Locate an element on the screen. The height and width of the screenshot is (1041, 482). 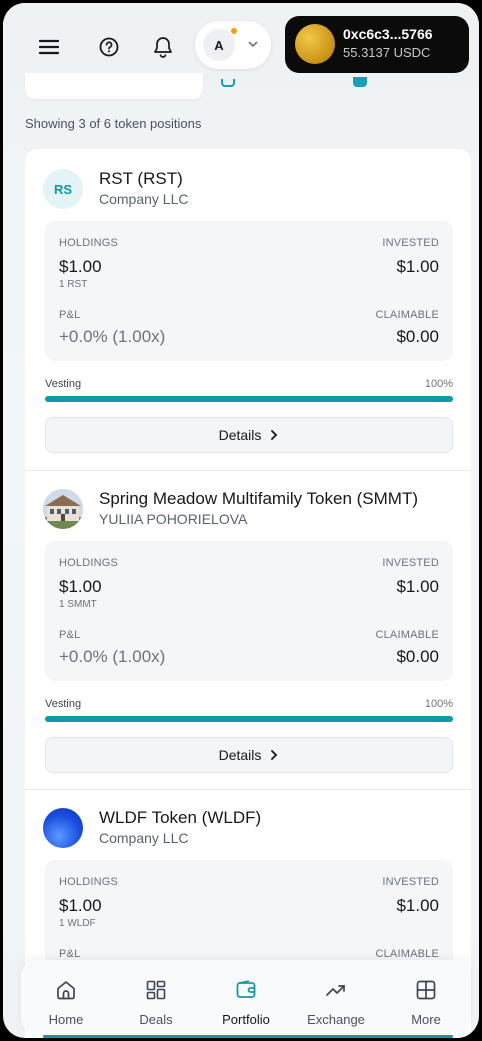
menu-icon is located at coordinates (49, 47).